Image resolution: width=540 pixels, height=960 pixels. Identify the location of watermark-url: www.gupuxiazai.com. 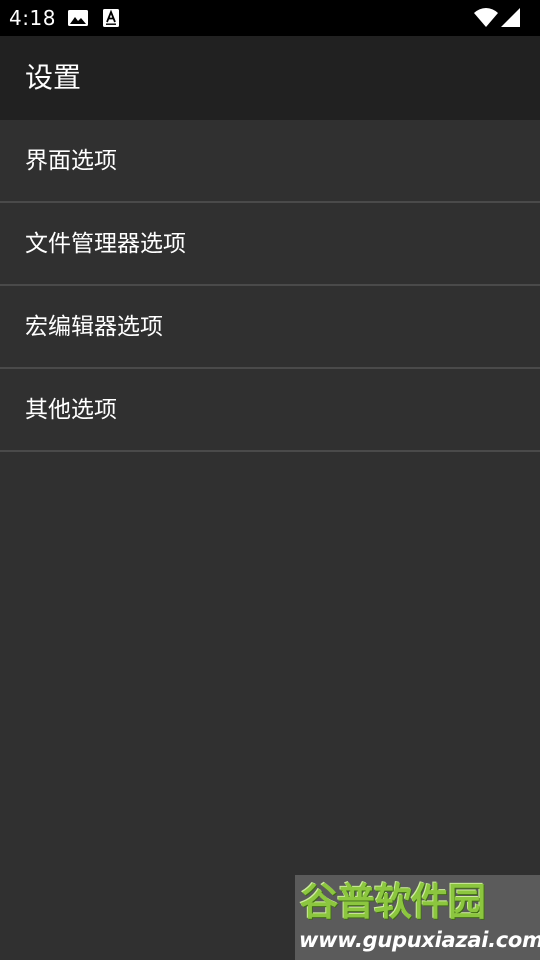
(419, 940).